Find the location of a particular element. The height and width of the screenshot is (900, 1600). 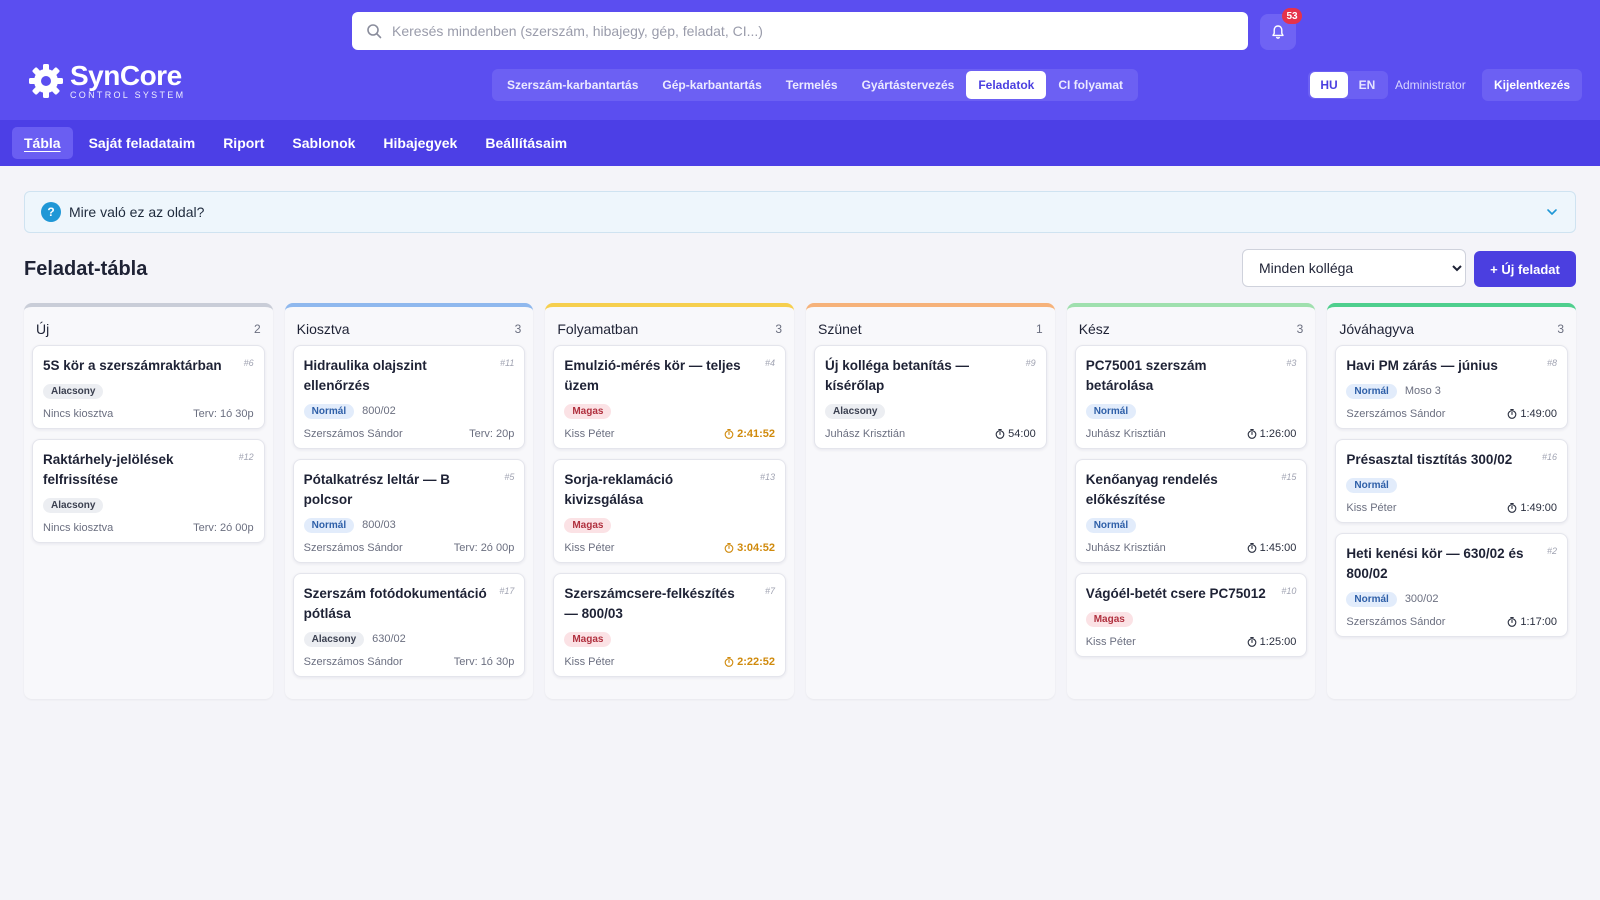

notification-count-badge: 53 is located at coordinates (1292, 16).